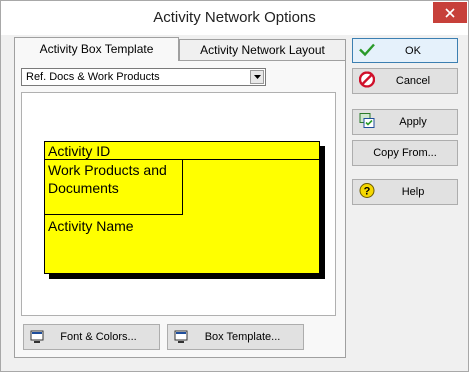 The image size is (469, 372). I want to click on chevron-down-icon, so click(257, 77).